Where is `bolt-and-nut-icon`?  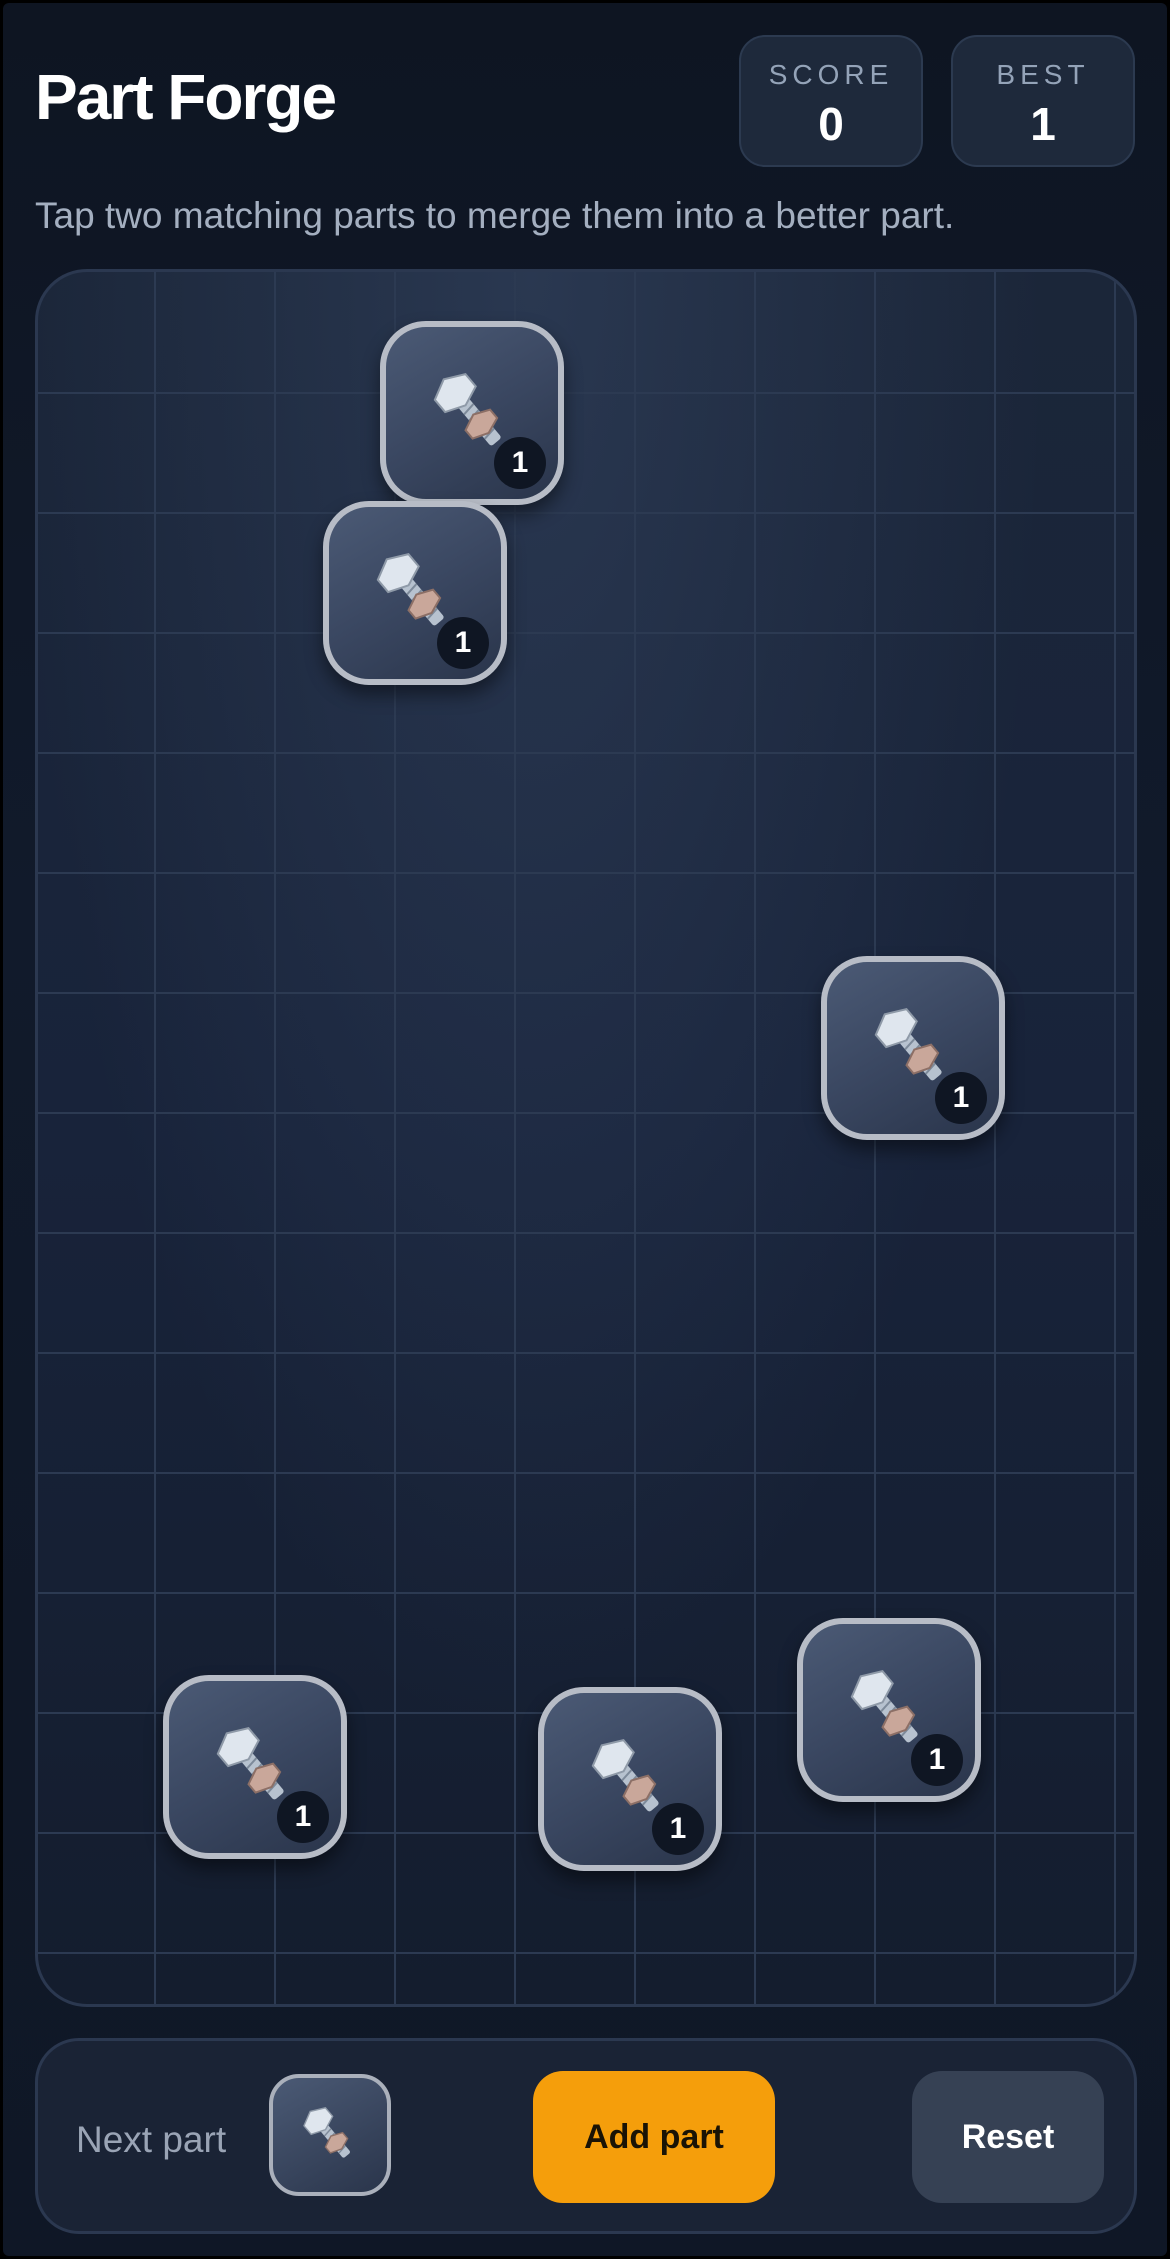 bolt-and-nut-icon is located at coordinates (326, 2132).